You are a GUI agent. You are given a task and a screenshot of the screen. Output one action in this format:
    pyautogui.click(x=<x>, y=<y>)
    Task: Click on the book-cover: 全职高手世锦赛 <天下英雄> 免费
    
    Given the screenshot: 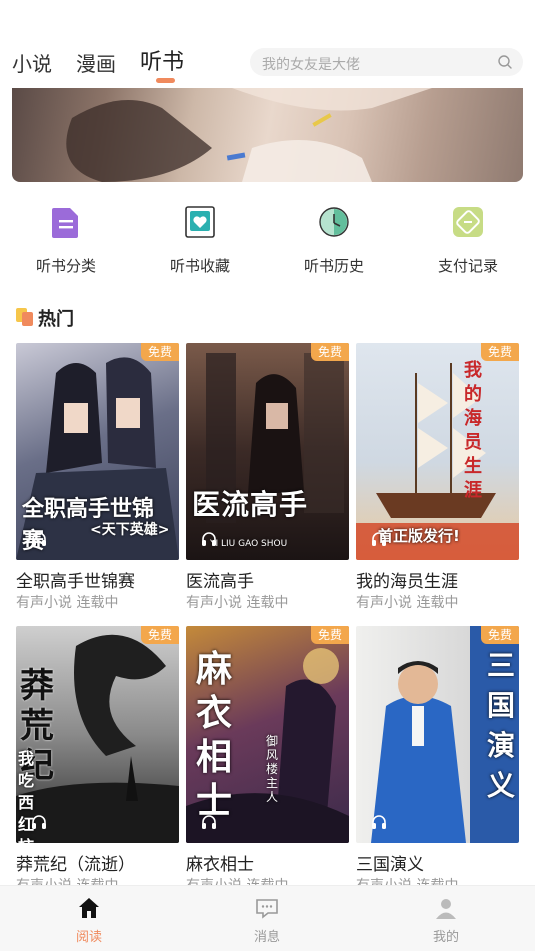 What is the action you would take?
    pyautogui.click(x=97, y=451)
    